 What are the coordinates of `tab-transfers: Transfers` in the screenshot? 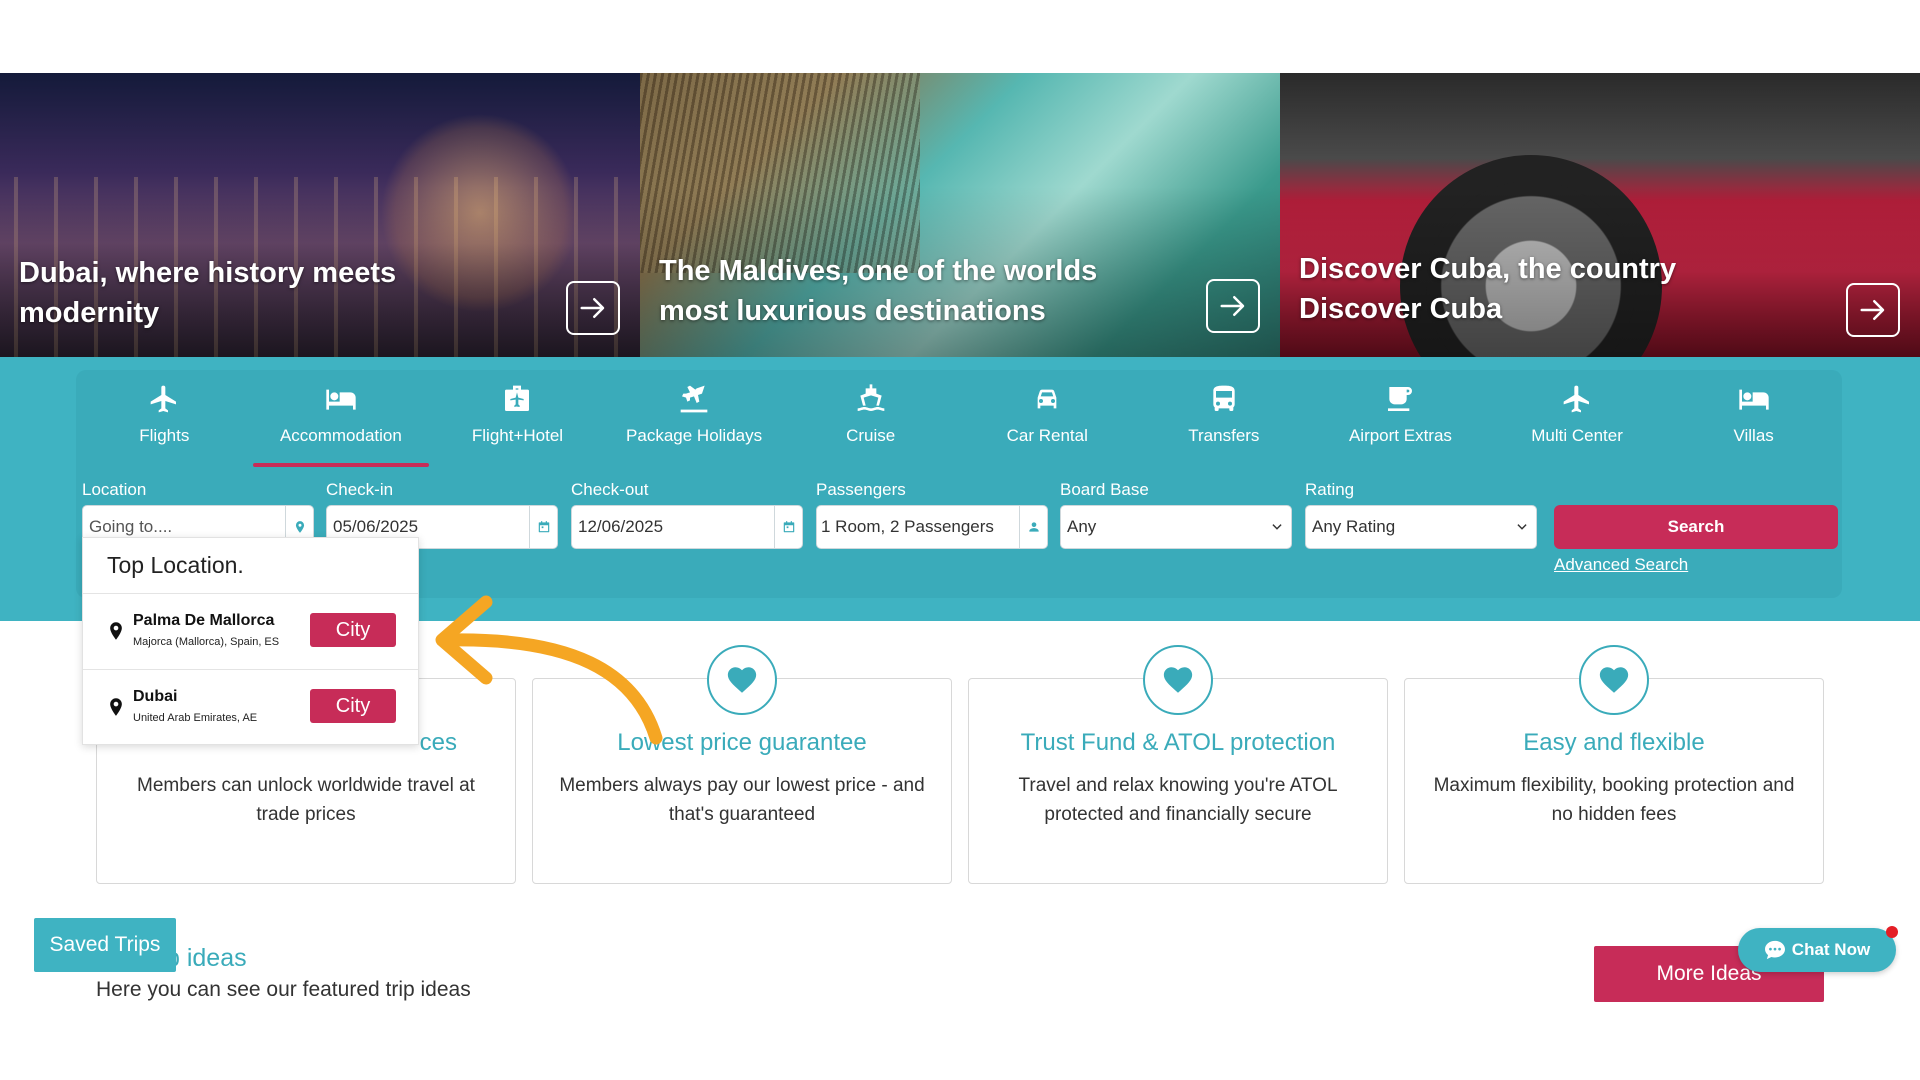 It's located at (1224, 417).